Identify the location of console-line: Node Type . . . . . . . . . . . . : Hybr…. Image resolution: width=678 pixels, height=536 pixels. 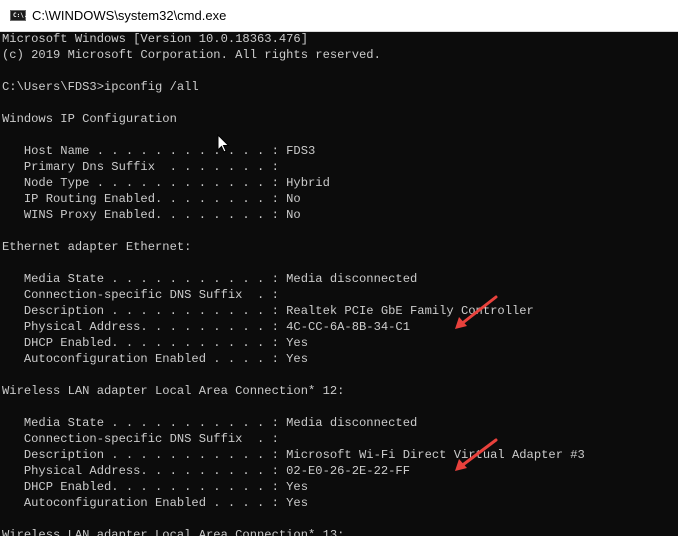
(166, 183).